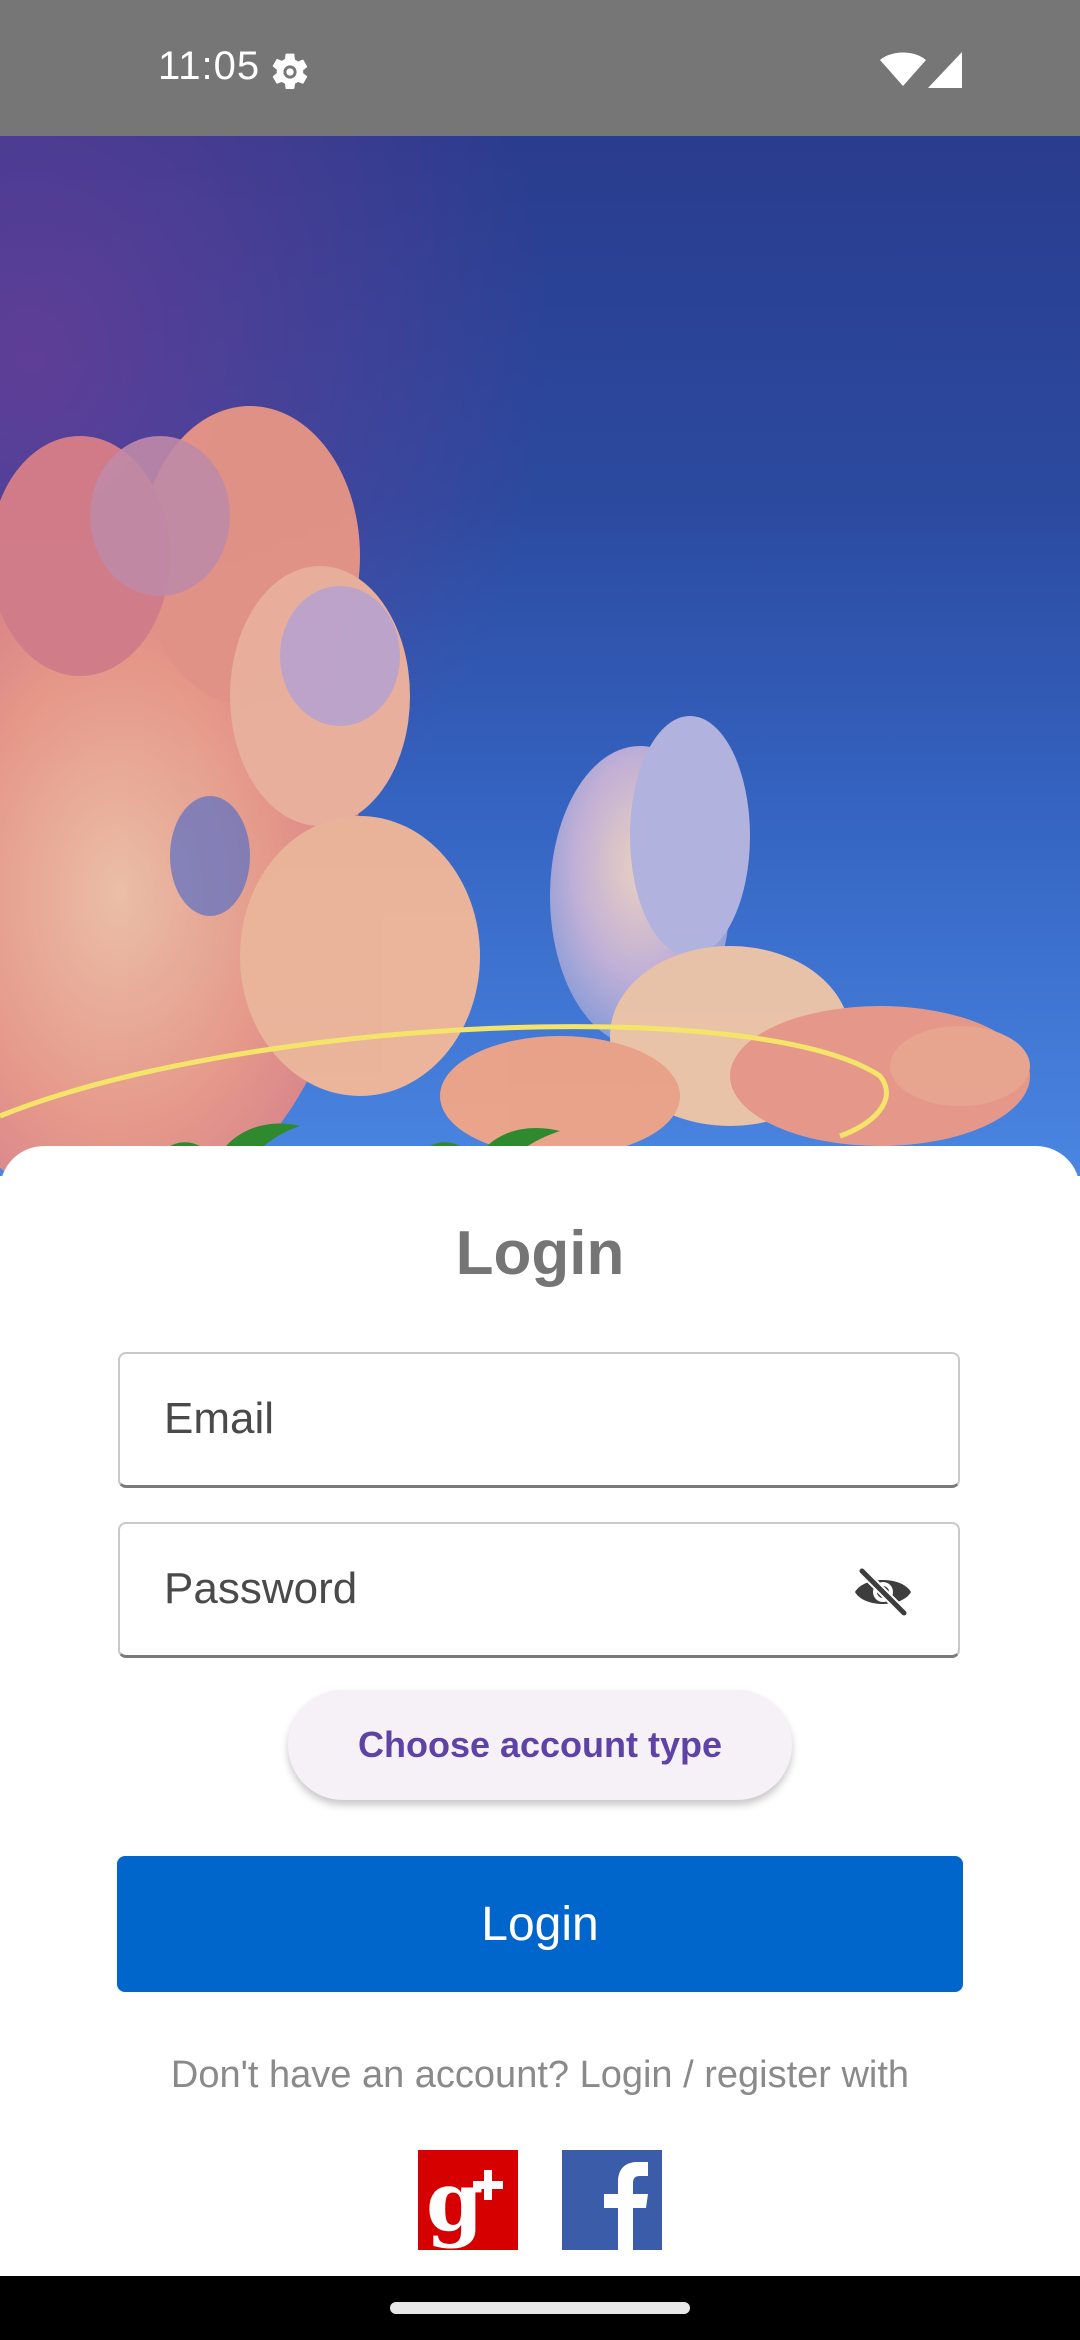 The height and width of the screenshot is (2340, 1080). Describe the element at coordinates (540, 68) in the screenshot. I see `status-bar: 11:05` at that location.